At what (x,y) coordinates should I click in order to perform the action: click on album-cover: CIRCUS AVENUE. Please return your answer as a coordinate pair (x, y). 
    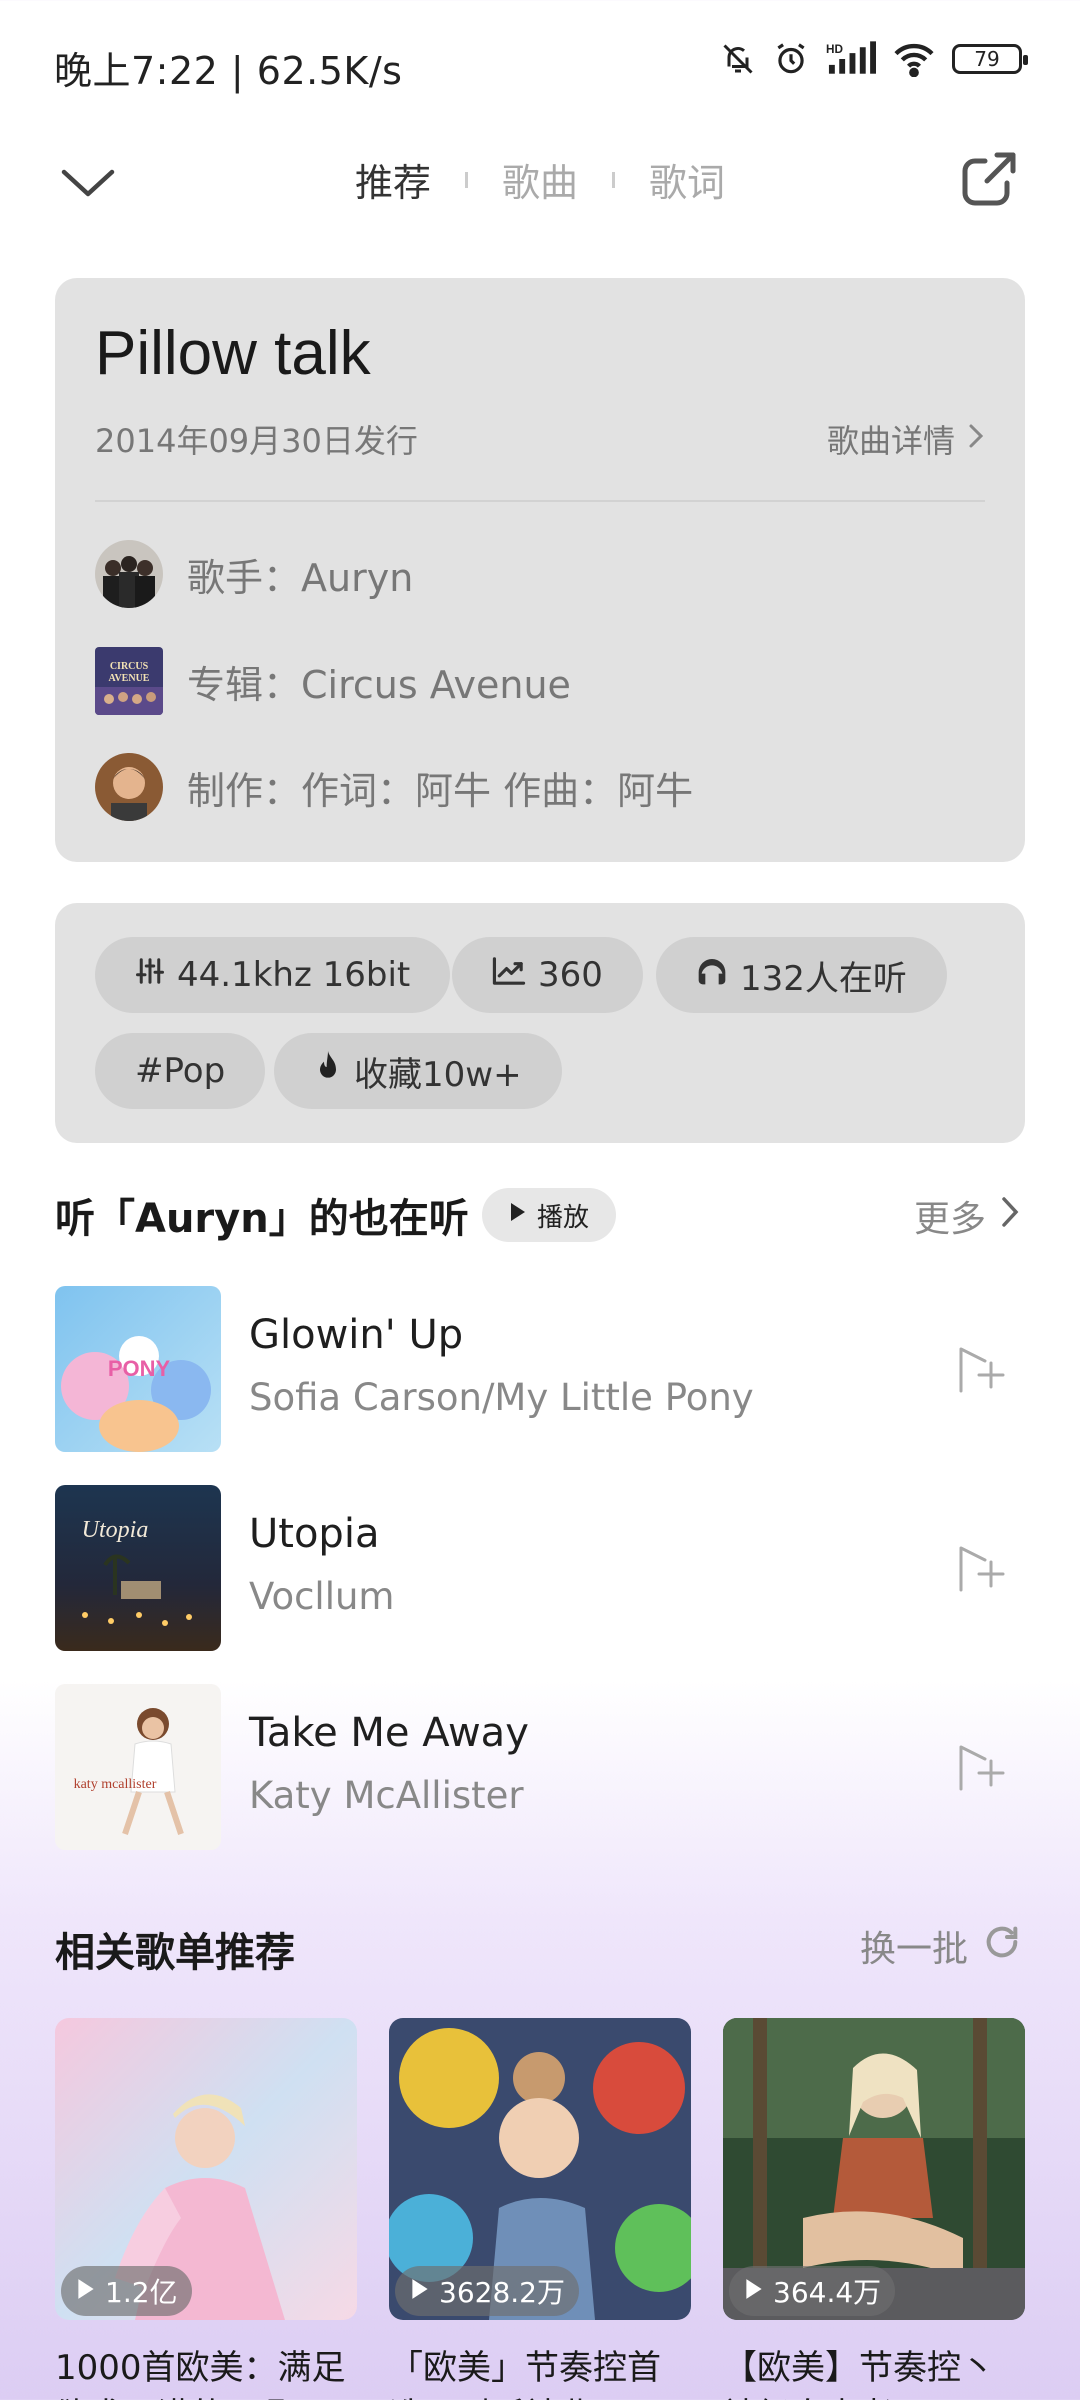
    Looking at the image, I should click on (129, 681).